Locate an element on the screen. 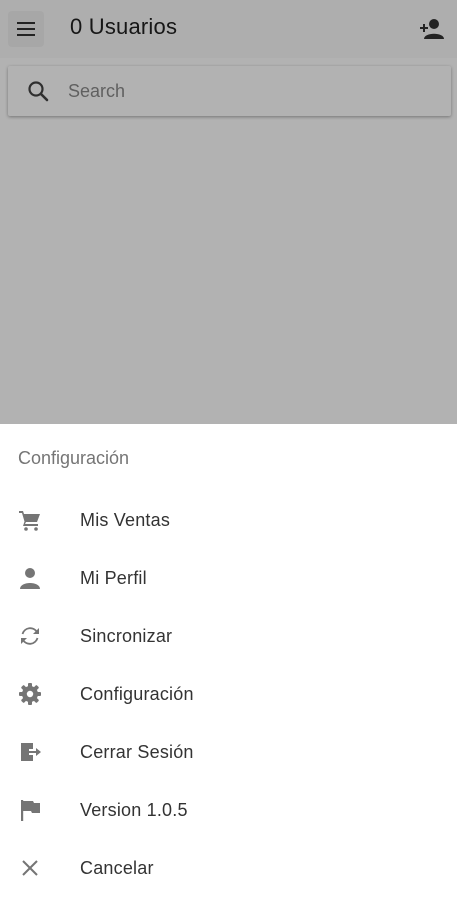  menu-item-label: Version 1.0.5 is located at coordinates (134, 810).